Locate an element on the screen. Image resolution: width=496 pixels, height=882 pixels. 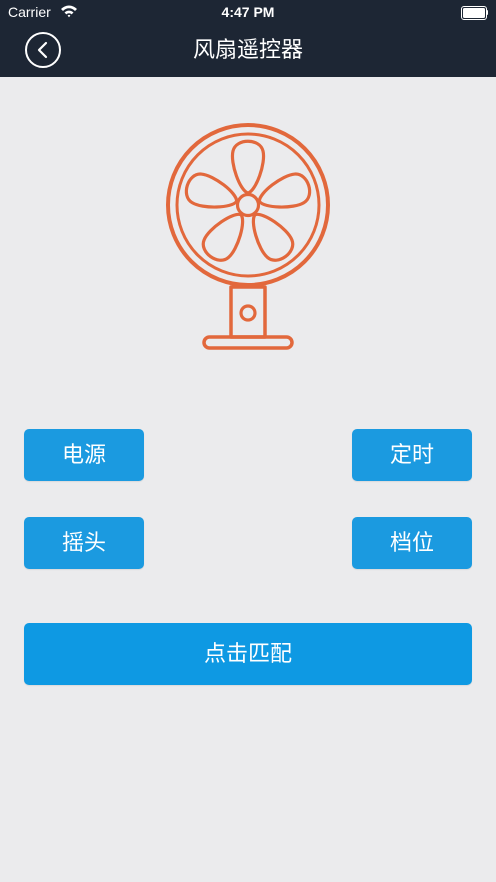
timer-button: 定时 is located at coordinates (412, 455).